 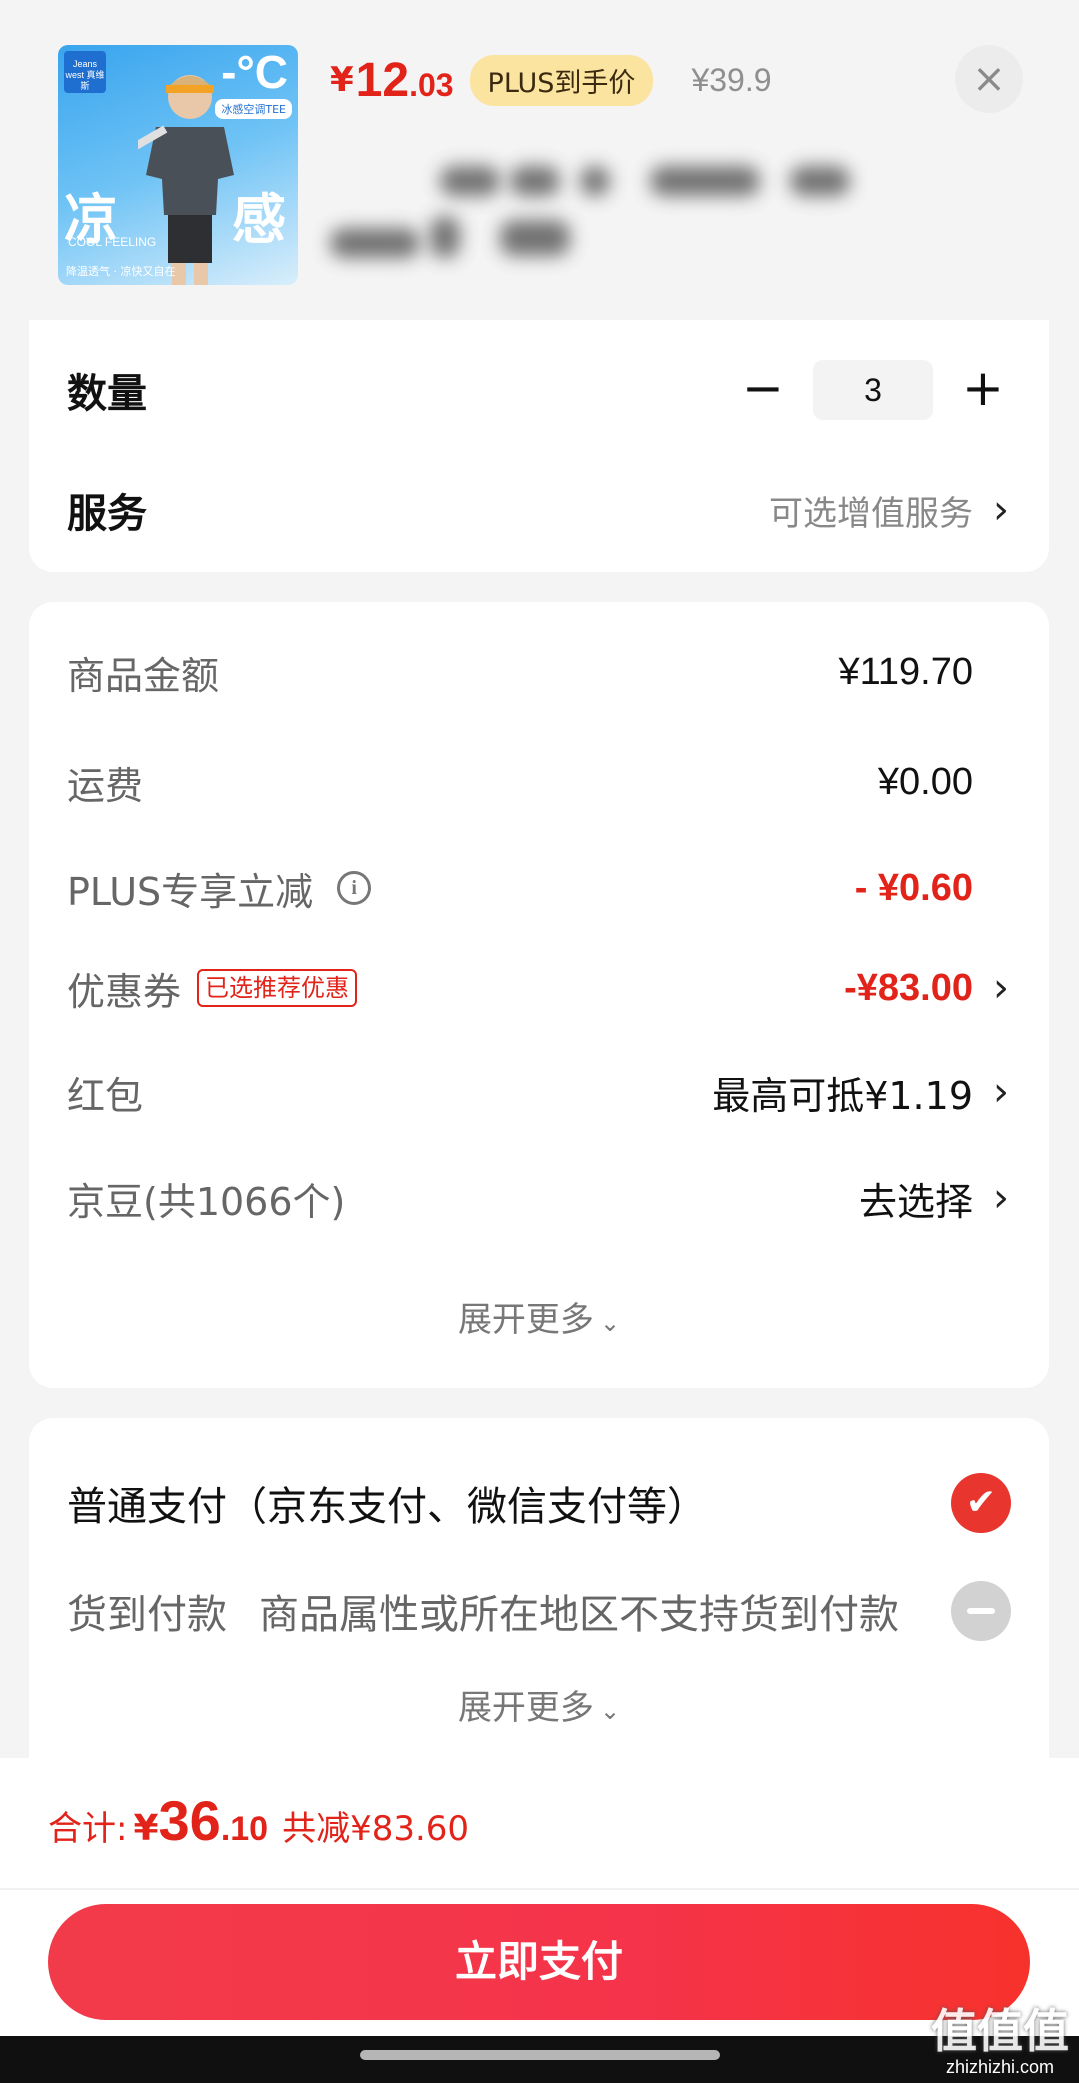 What do you see at coordinates (105, 1095) in the screenshot?
I see `summary-label: 红包` at bounding box center [105, 1095].